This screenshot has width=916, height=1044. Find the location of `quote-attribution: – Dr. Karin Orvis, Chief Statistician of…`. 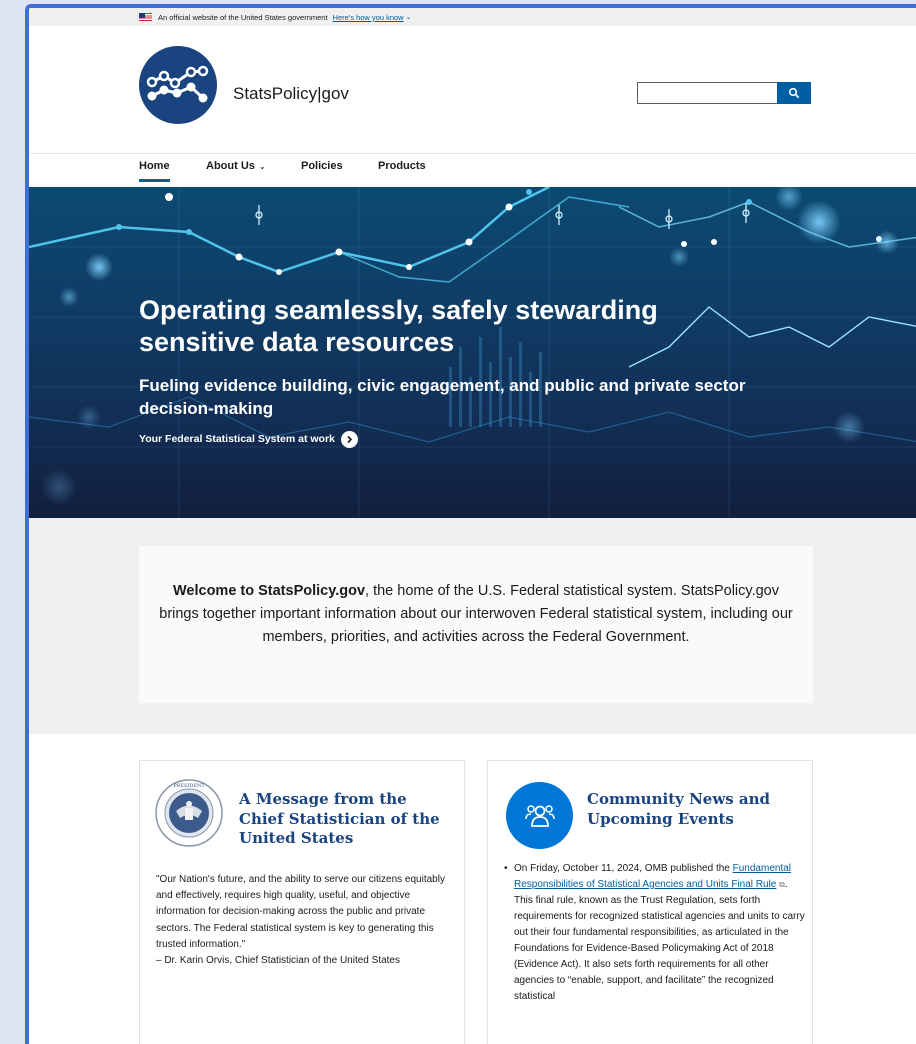

quote-attribution: – Dr. Karin Orvis, Chief Statistician of… is located at coordinates (278, 960).